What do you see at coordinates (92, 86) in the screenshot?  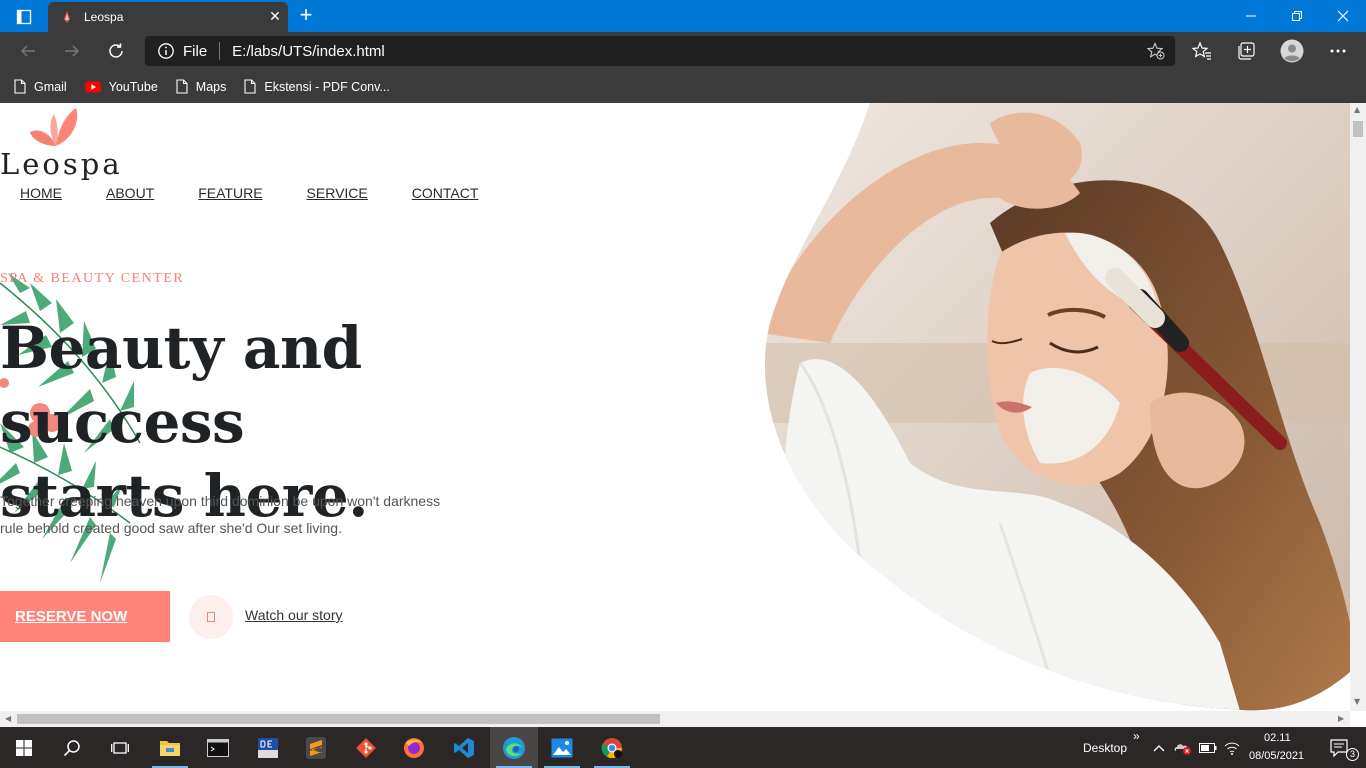 I see `youtube-icon` at bounding box center [92, 86].